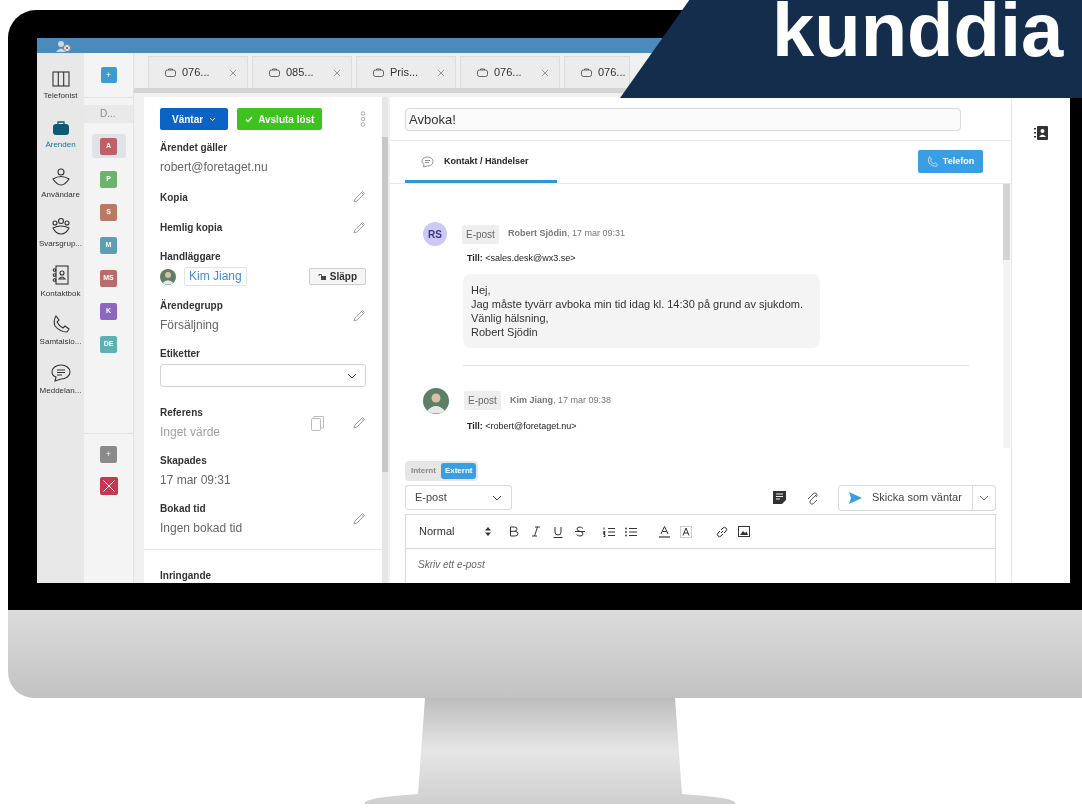  I want to click on handler-link: Kim Jiang, so click(215, 276).